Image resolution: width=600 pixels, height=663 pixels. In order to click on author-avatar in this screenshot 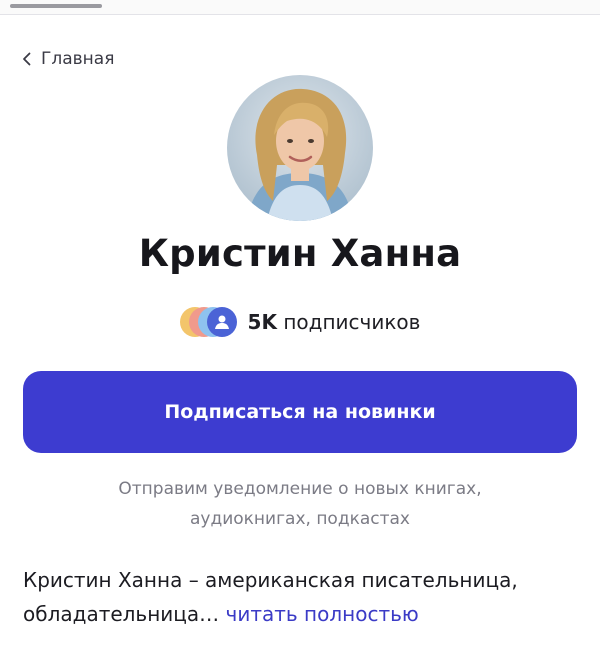, I will do `click(300, 148)`.